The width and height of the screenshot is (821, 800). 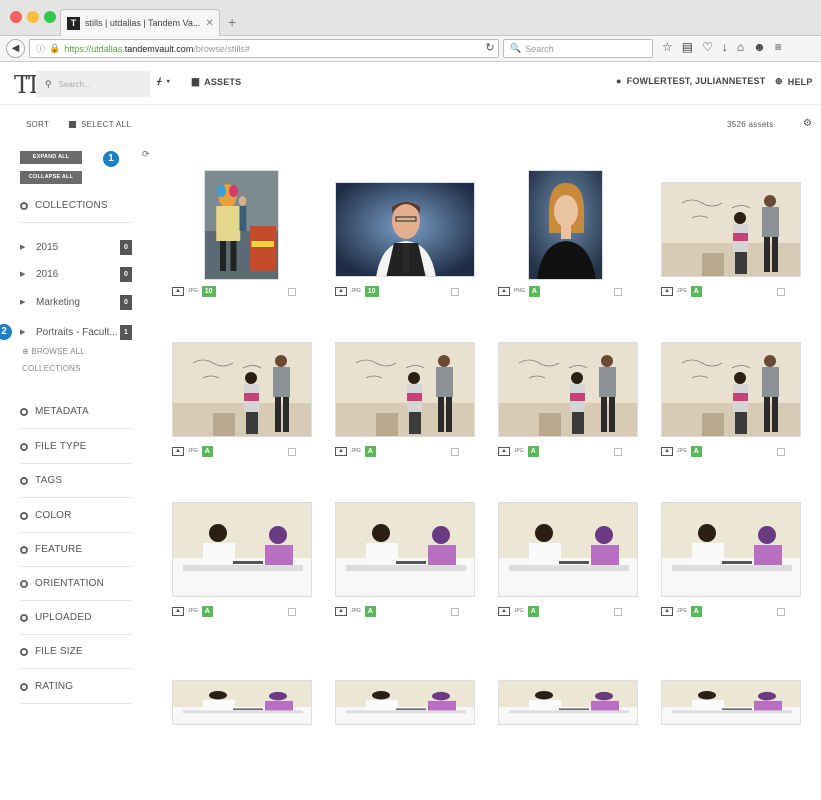 I want to click on bookmark-star-icon: ☆, so click(x=667, y=49).